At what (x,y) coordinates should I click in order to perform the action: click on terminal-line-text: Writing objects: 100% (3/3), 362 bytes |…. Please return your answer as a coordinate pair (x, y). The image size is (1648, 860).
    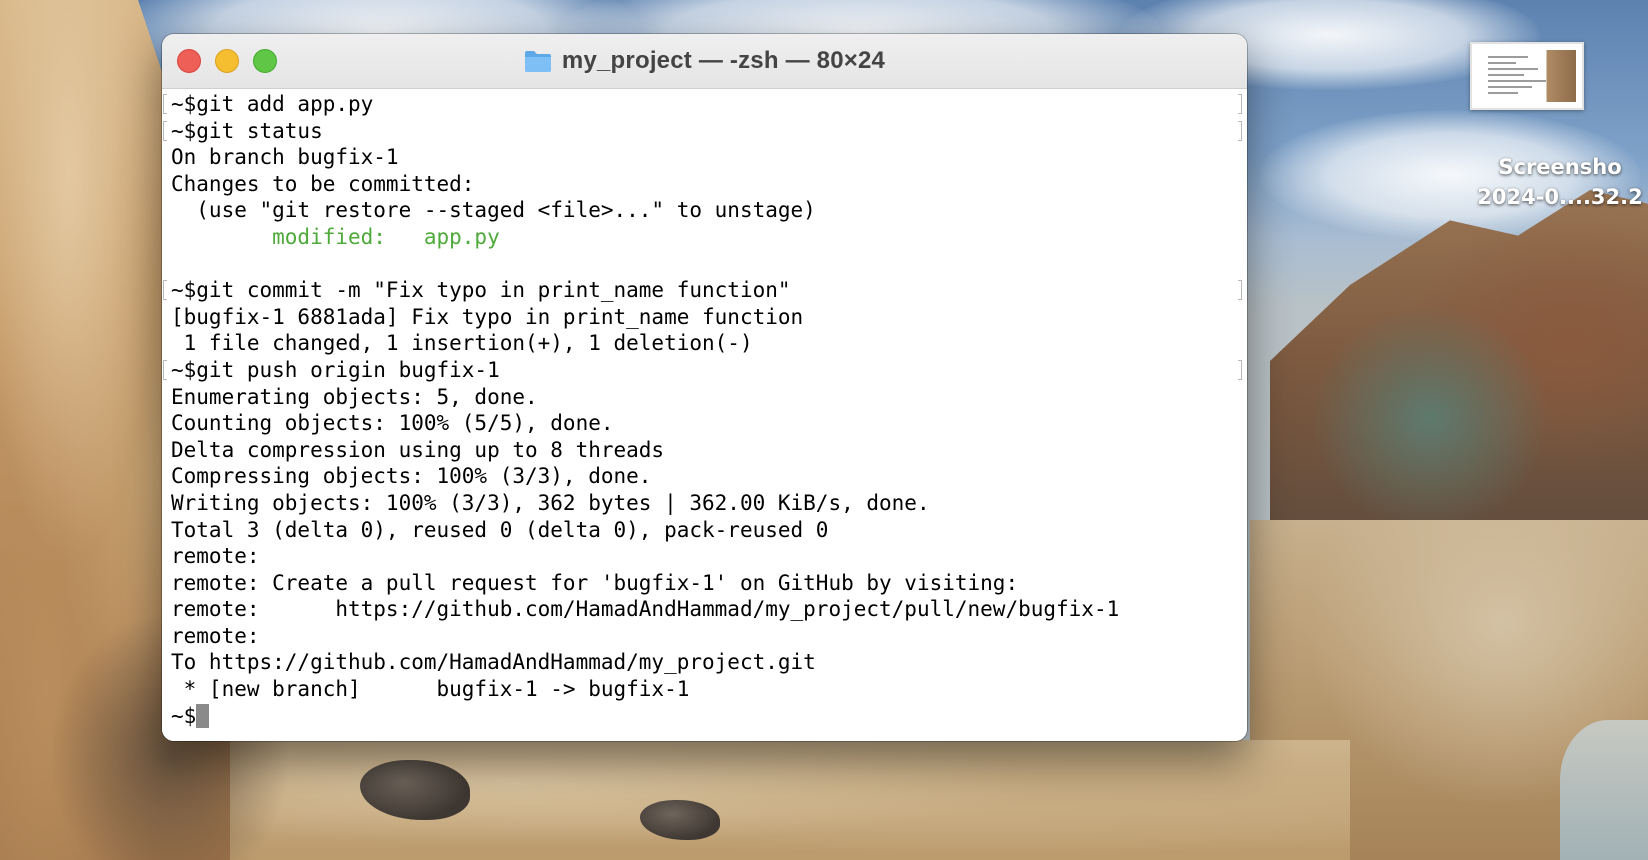
    Looking at the image, I should click on (550, 502).